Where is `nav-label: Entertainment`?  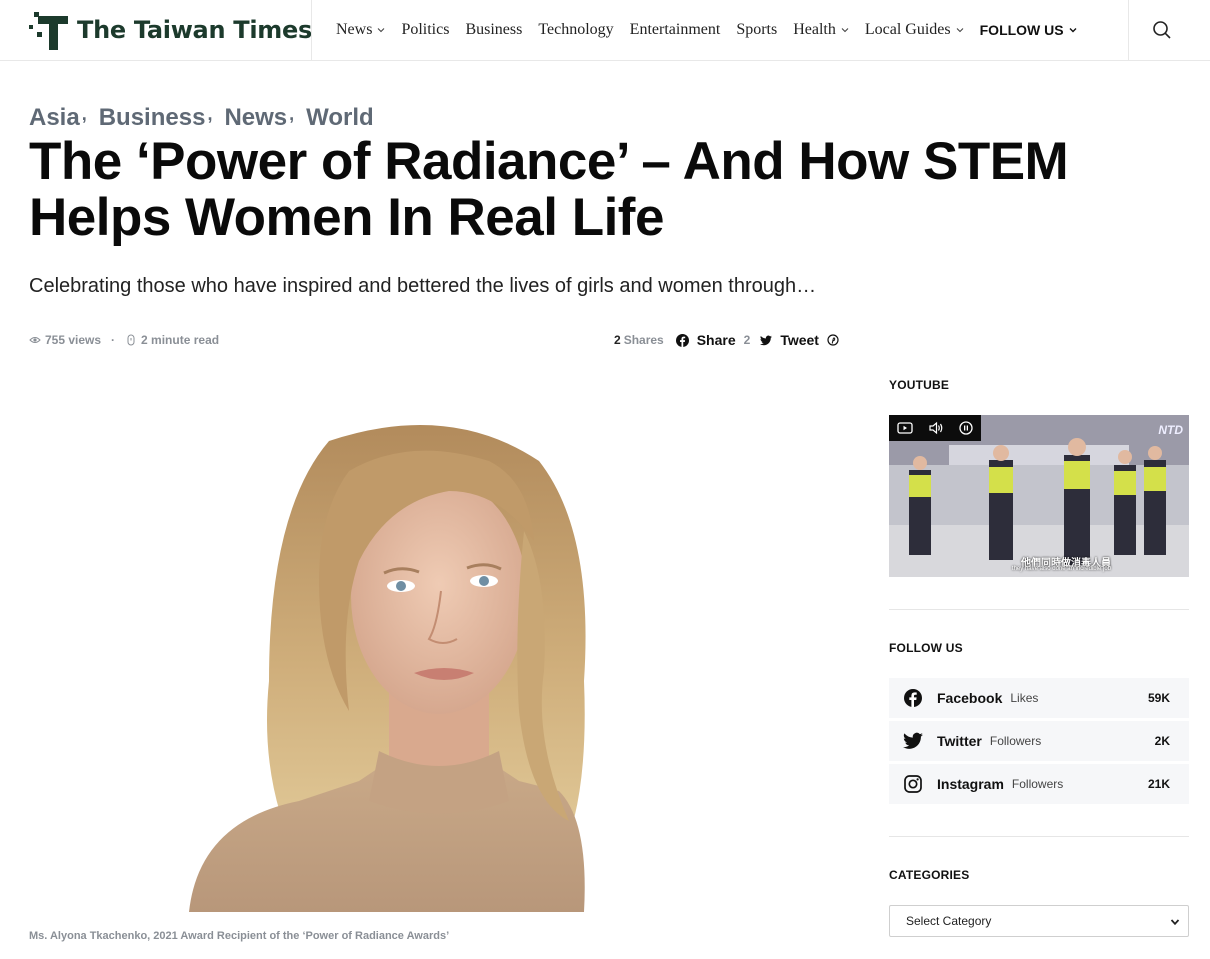 nav-label: Entertainment is located at coordinates (675, 29).